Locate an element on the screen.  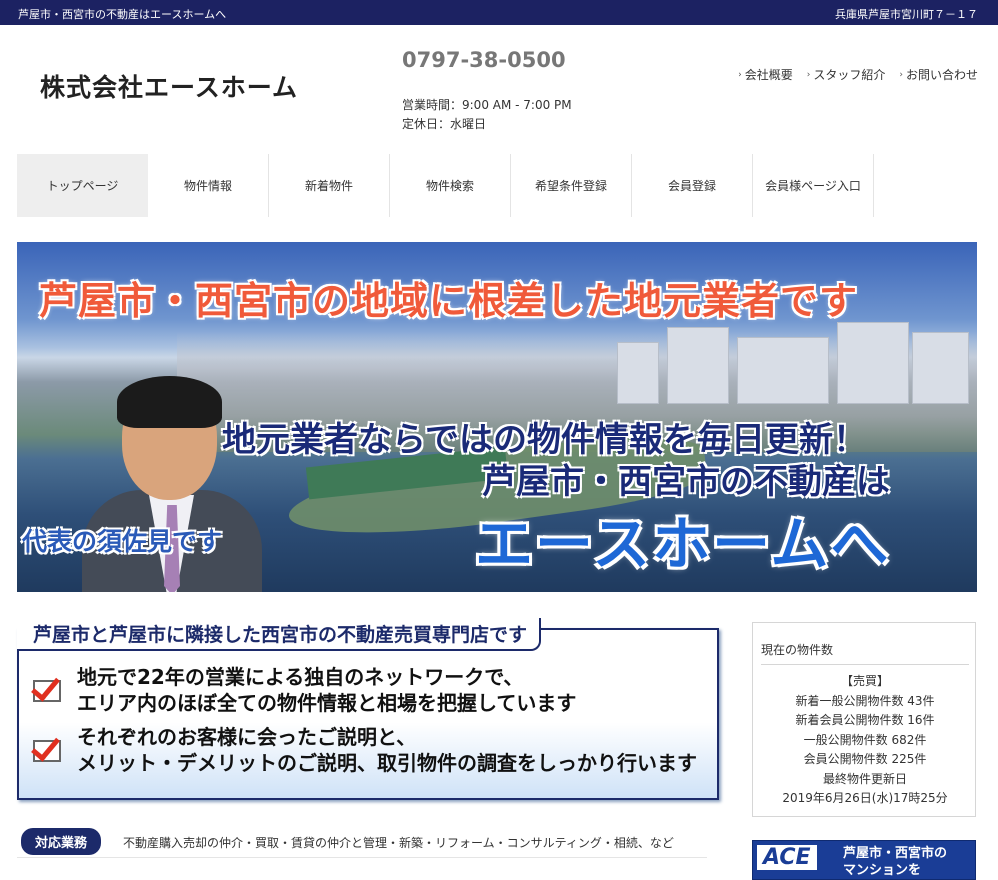
nav-properties: 物件情報 is located at coordinates (208, 185).